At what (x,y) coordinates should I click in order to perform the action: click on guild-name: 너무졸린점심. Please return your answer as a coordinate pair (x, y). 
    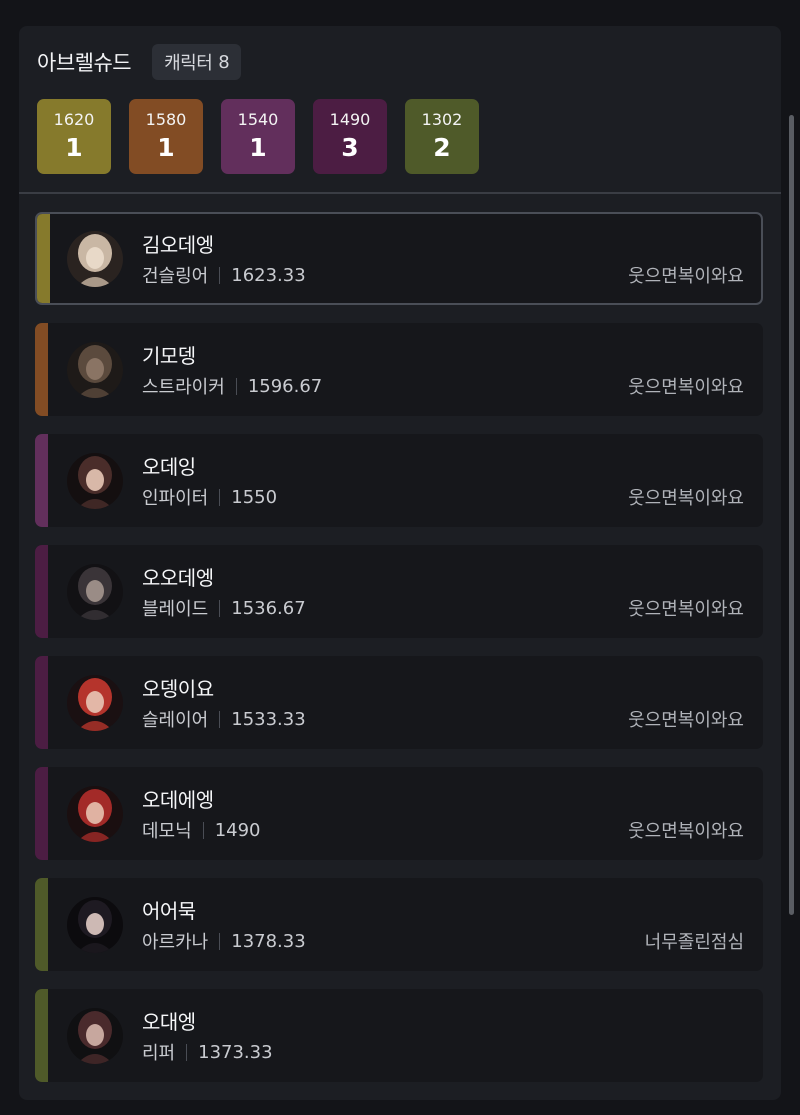
    Looking at the image, I should click on (694, 942).